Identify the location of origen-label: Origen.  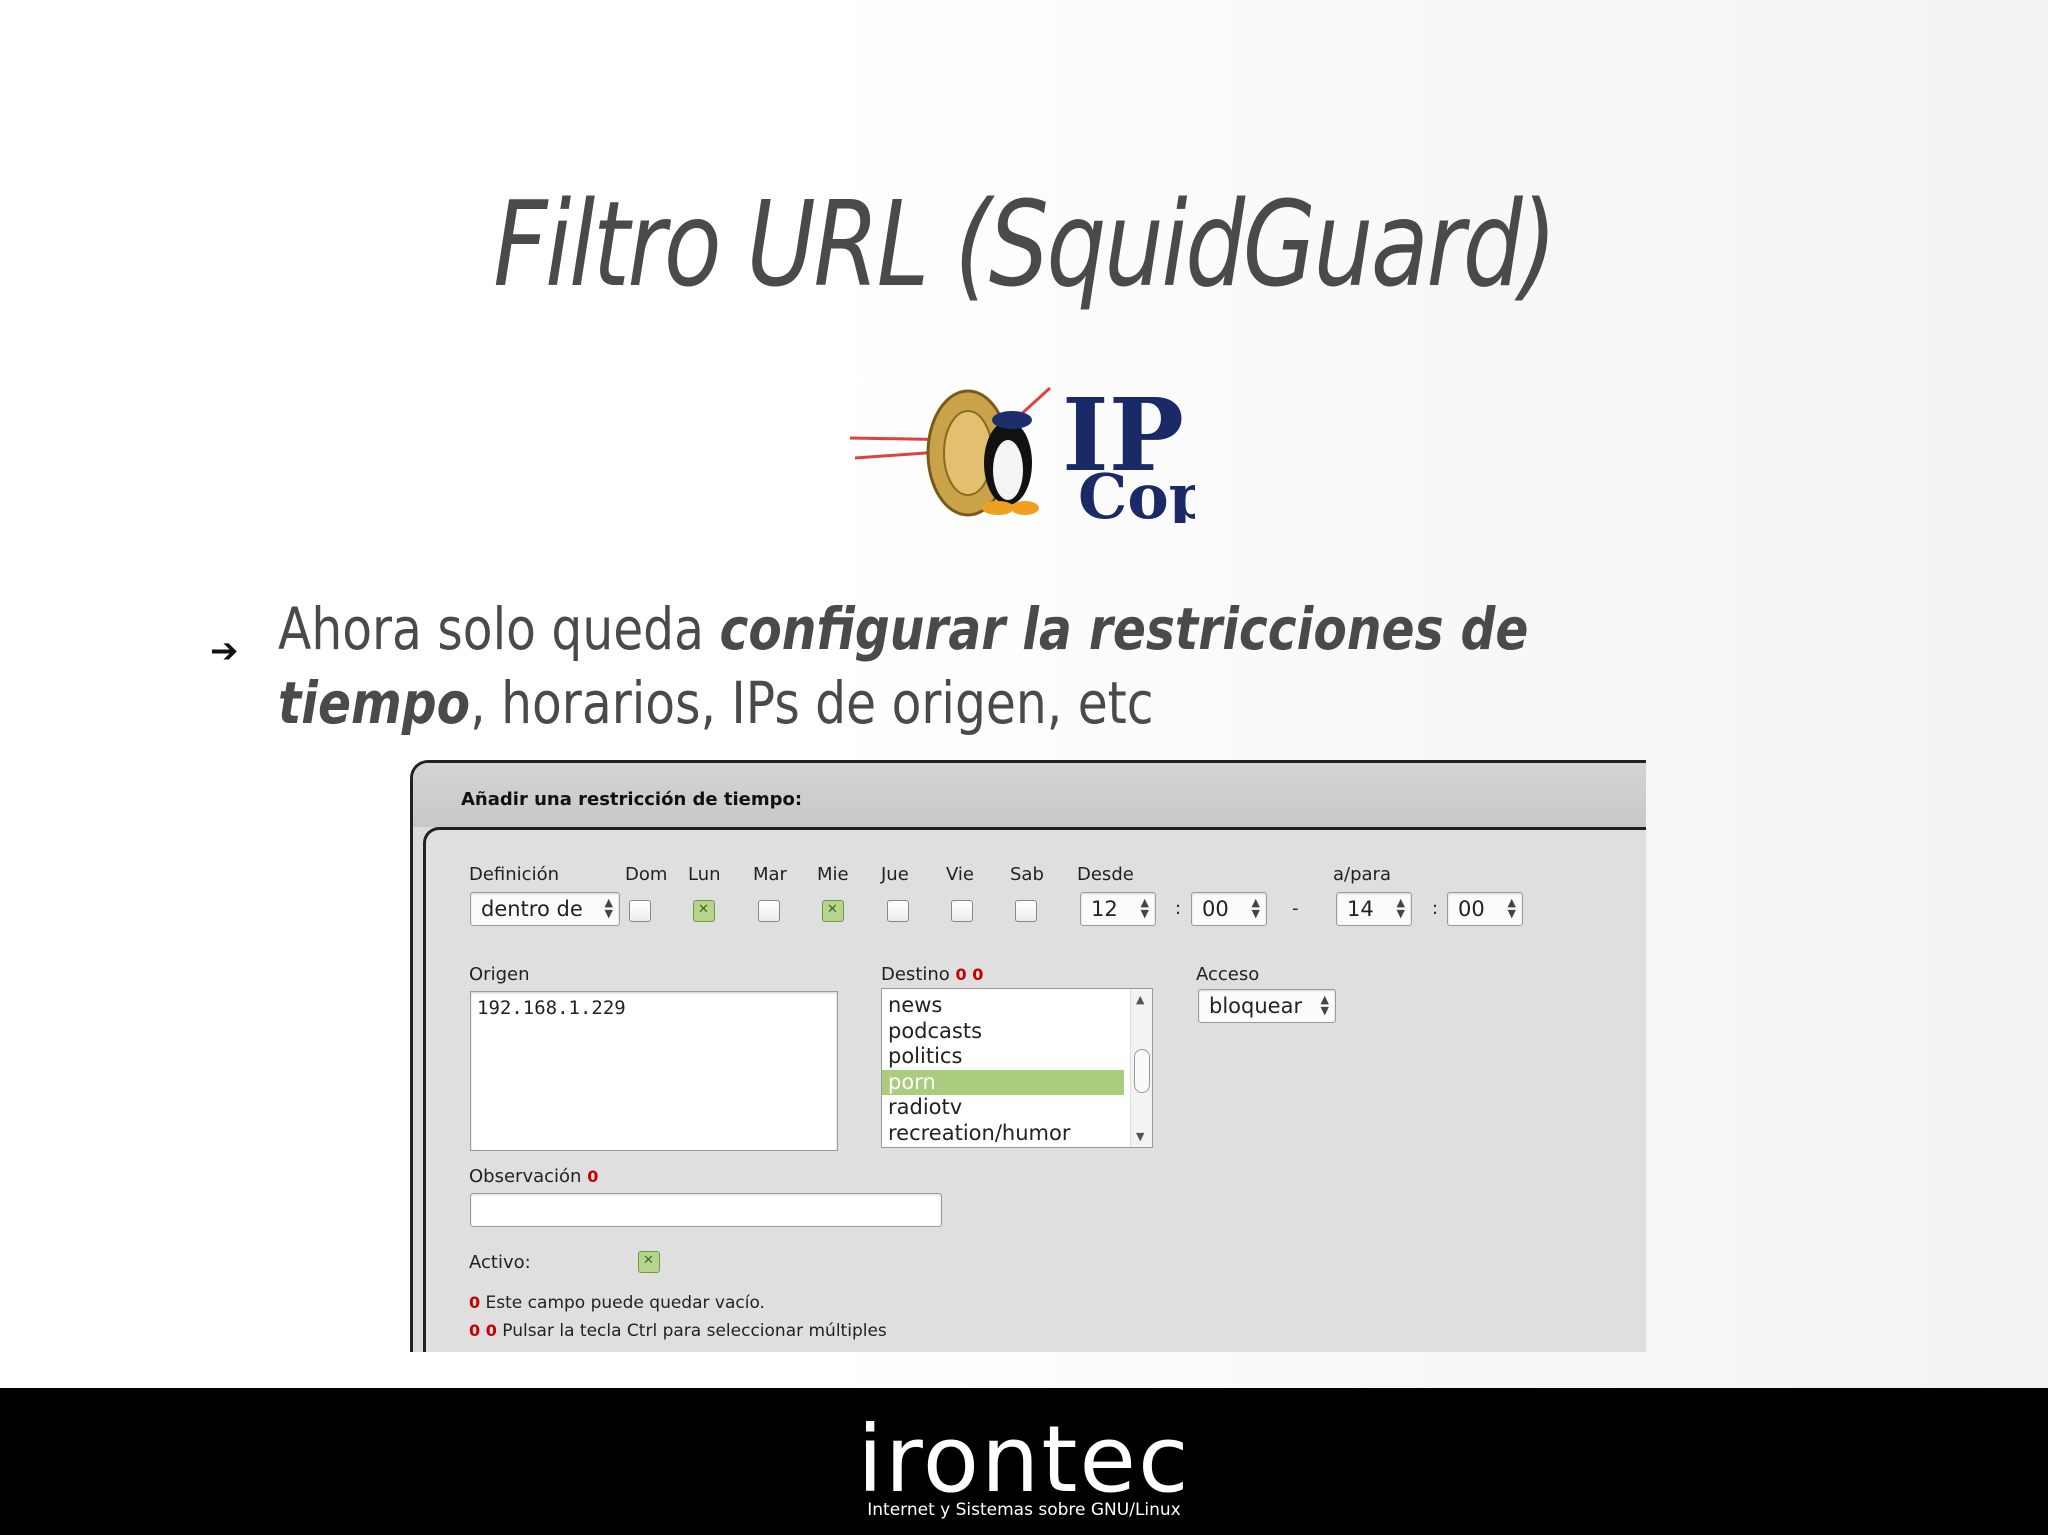
(499, 974).